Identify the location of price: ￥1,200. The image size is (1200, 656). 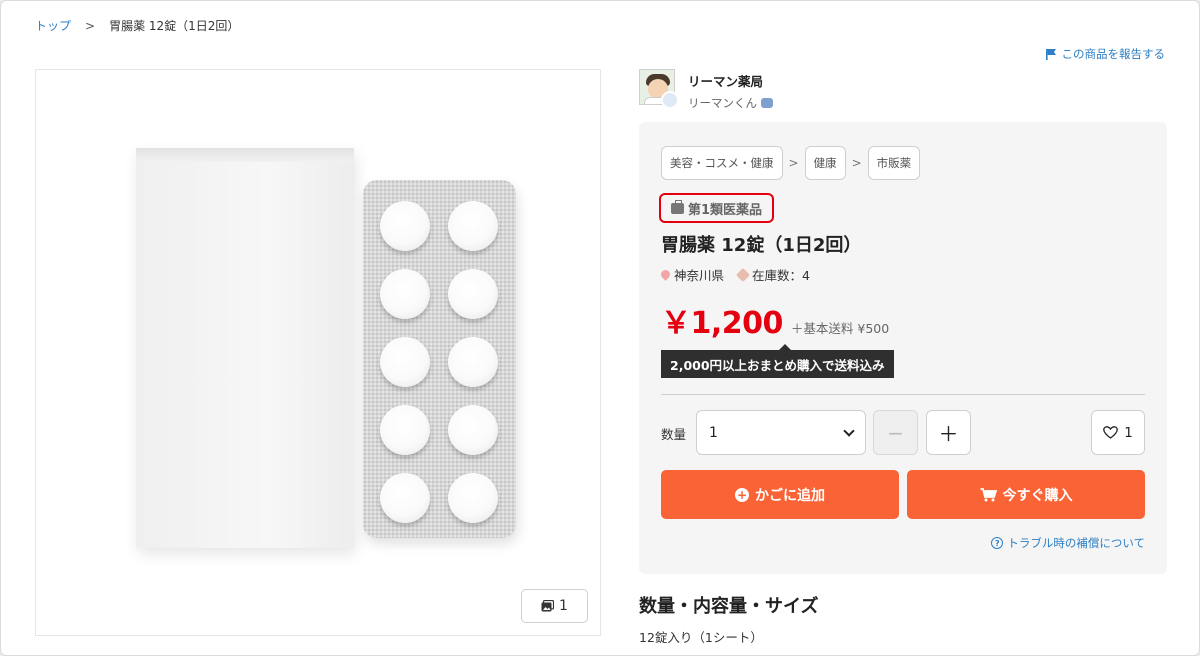
(722, 323).